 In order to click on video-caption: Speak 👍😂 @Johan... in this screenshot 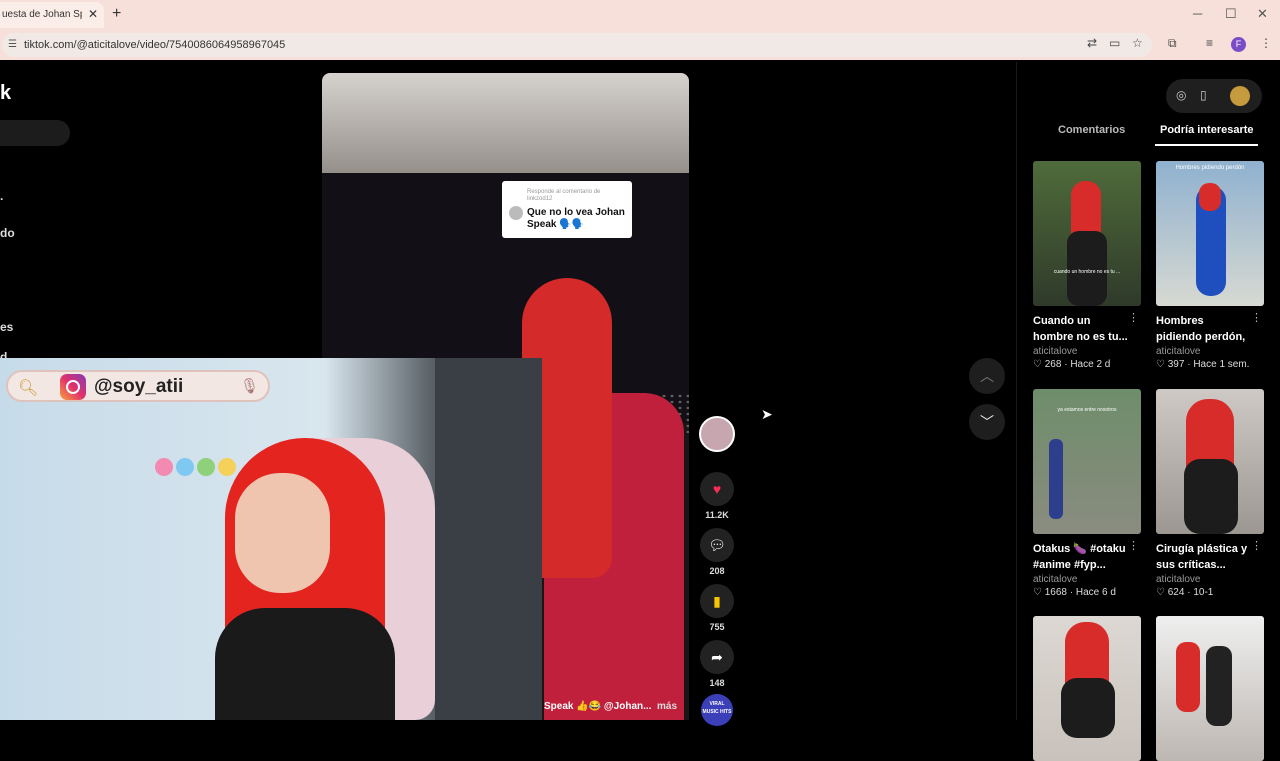, I will do `click(598, 706)`.